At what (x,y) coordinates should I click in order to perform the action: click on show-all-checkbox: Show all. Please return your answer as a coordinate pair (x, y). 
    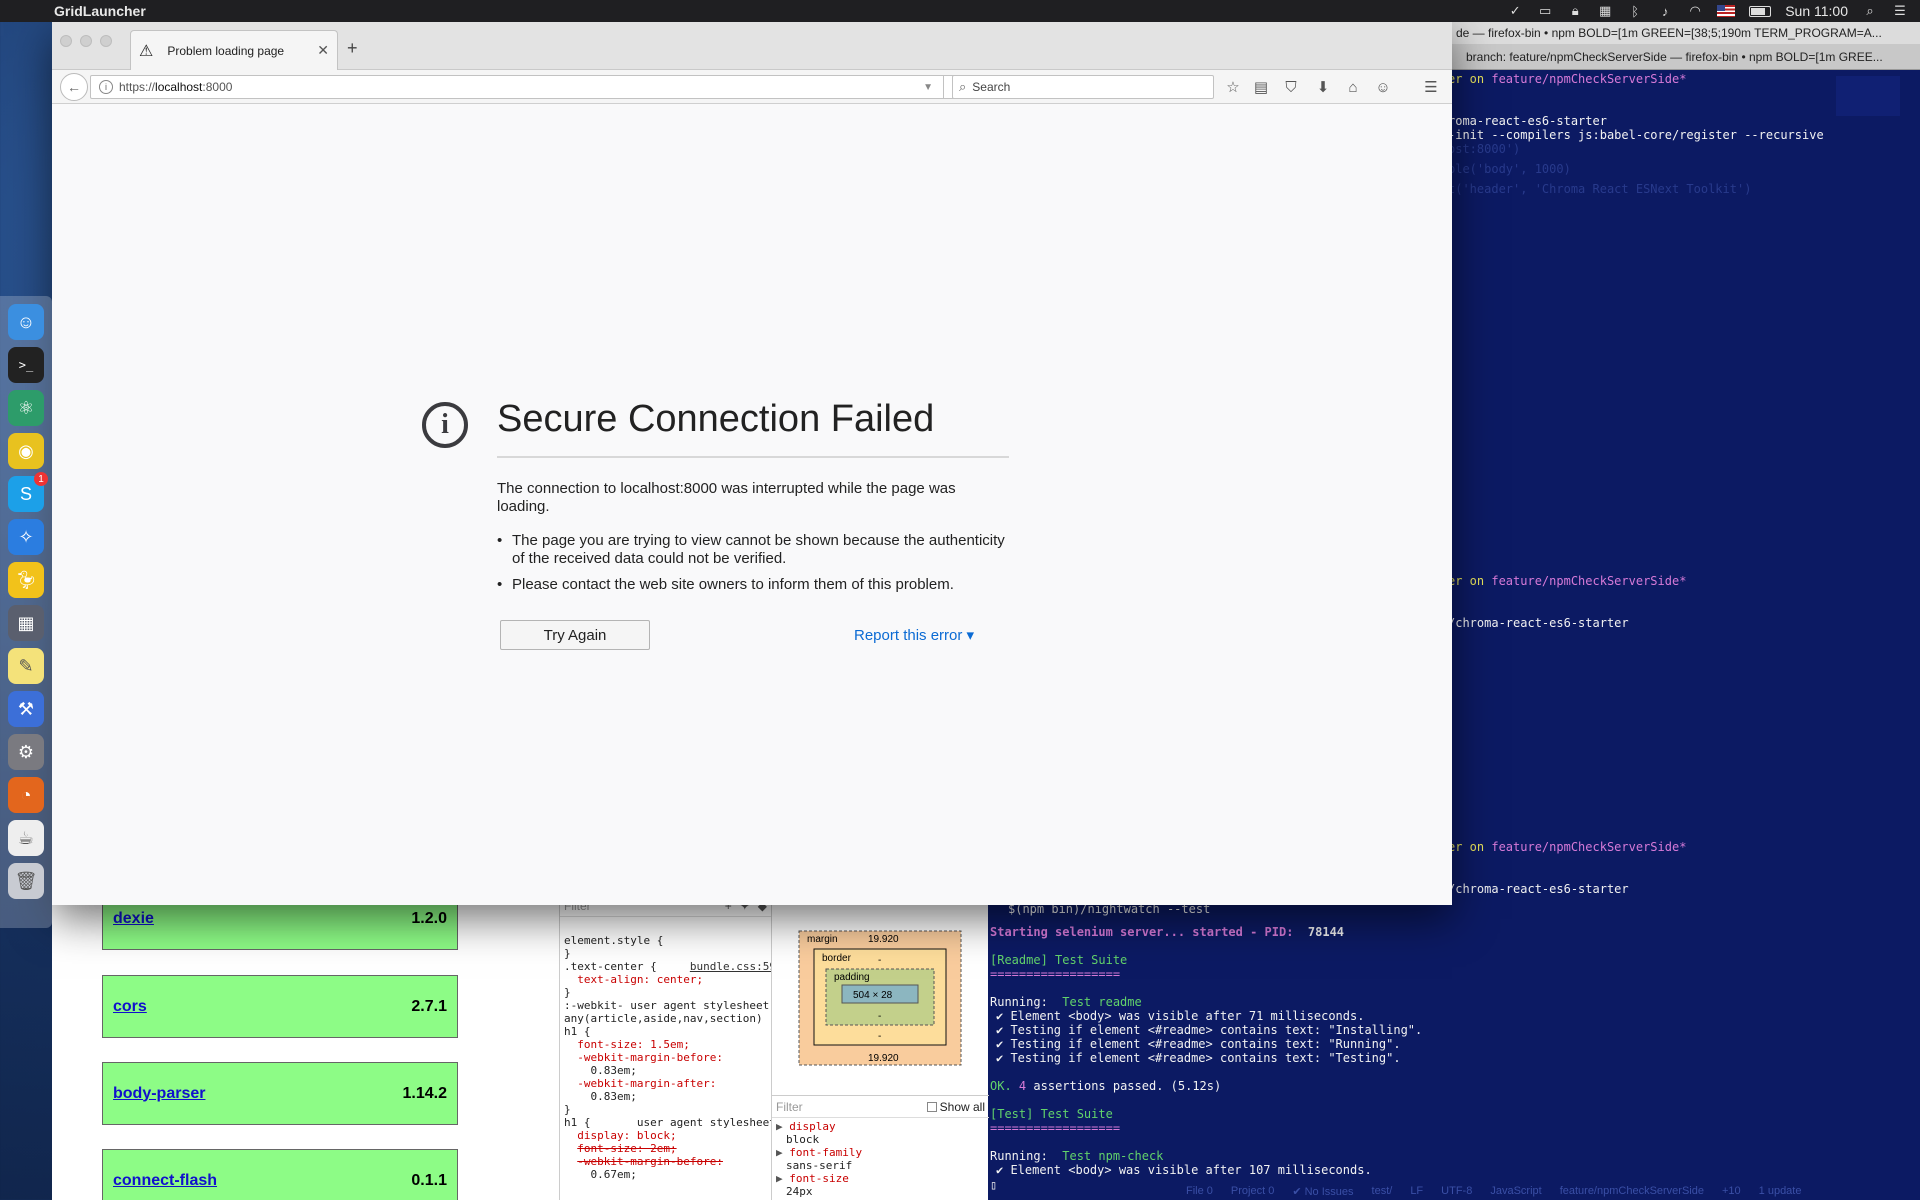
    Looking at the image, I should click on (955, 1107).